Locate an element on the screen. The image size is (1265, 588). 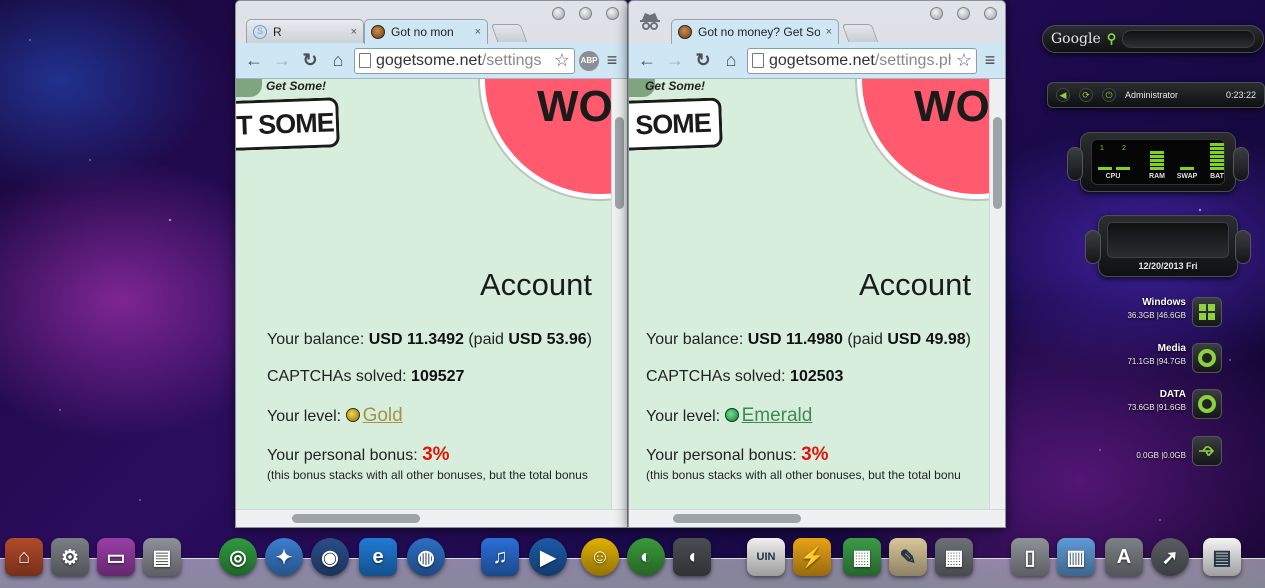
dock-item: ◎ is located at coordinates (238, 557).